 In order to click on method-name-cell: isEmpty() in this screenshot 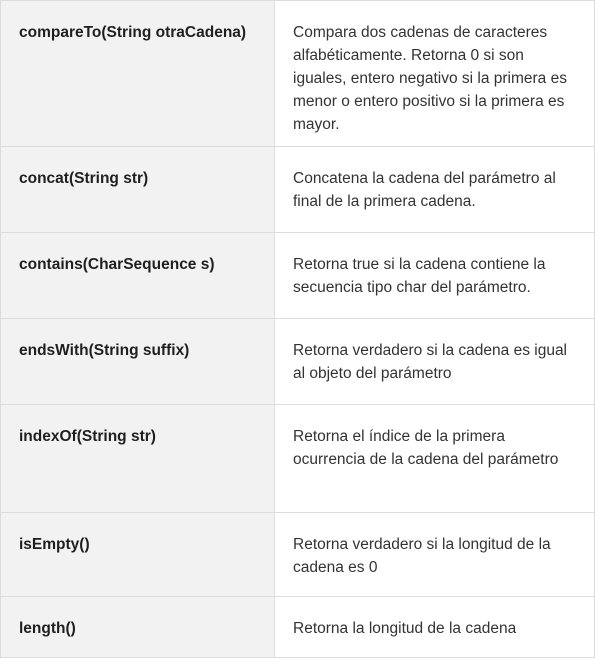, I will do `click(137, 554)`.